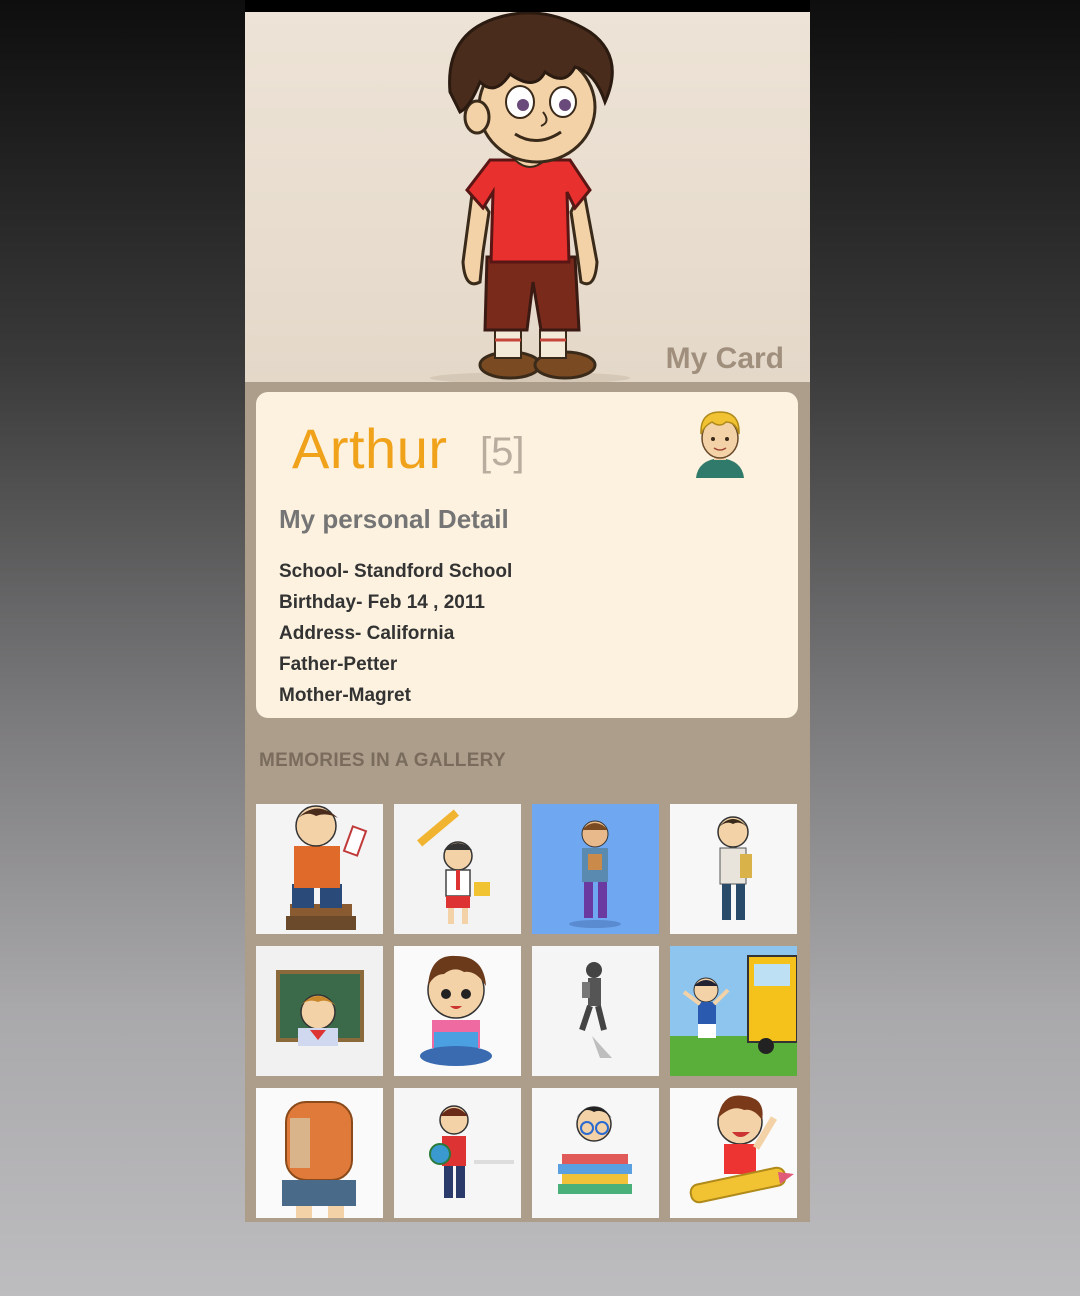 The image size is (1080, 1296). What do you see at coordinates (527, 6) in the screenshot?
I see `status-bar` at bounding box center [527, 6].